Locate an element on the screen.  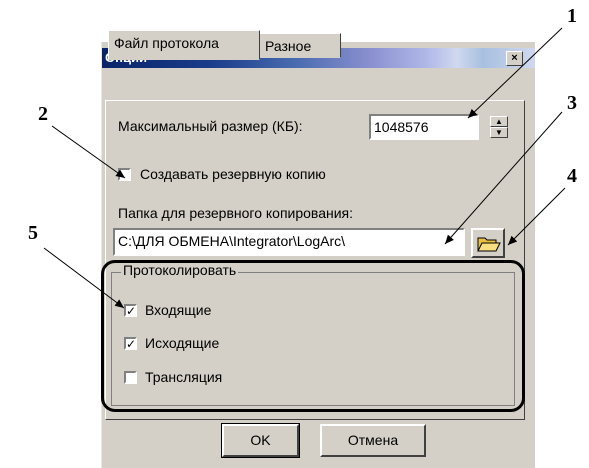
tab-log-file: Файл протокола is located at coordinates (184, 45).